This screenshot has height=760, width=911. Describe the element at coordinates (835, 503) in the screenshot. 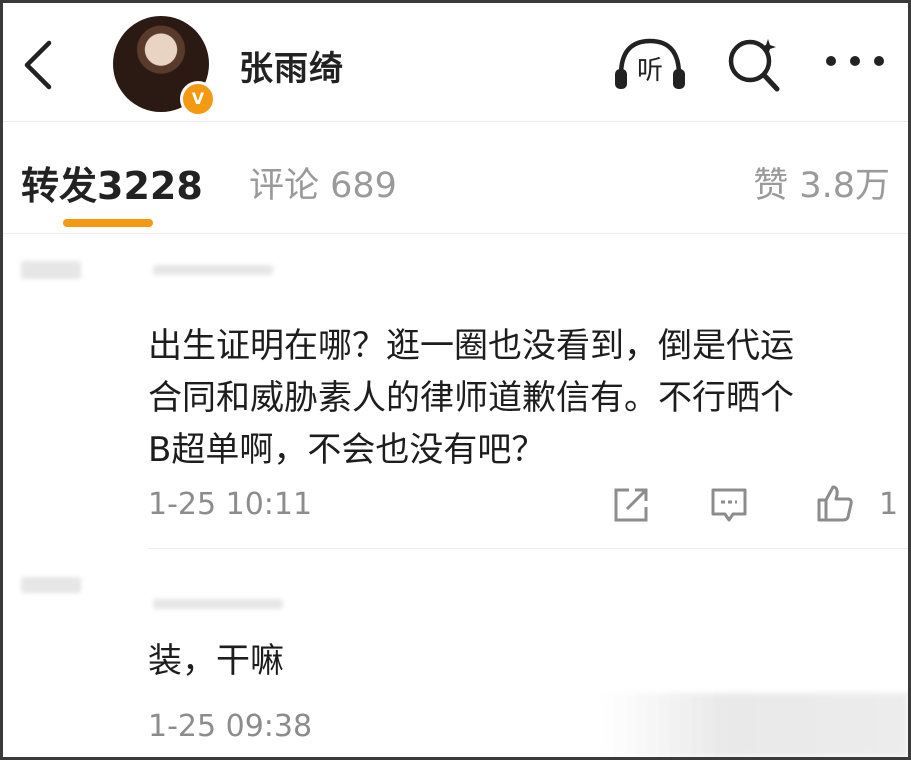

I see `like-icon` at that location.